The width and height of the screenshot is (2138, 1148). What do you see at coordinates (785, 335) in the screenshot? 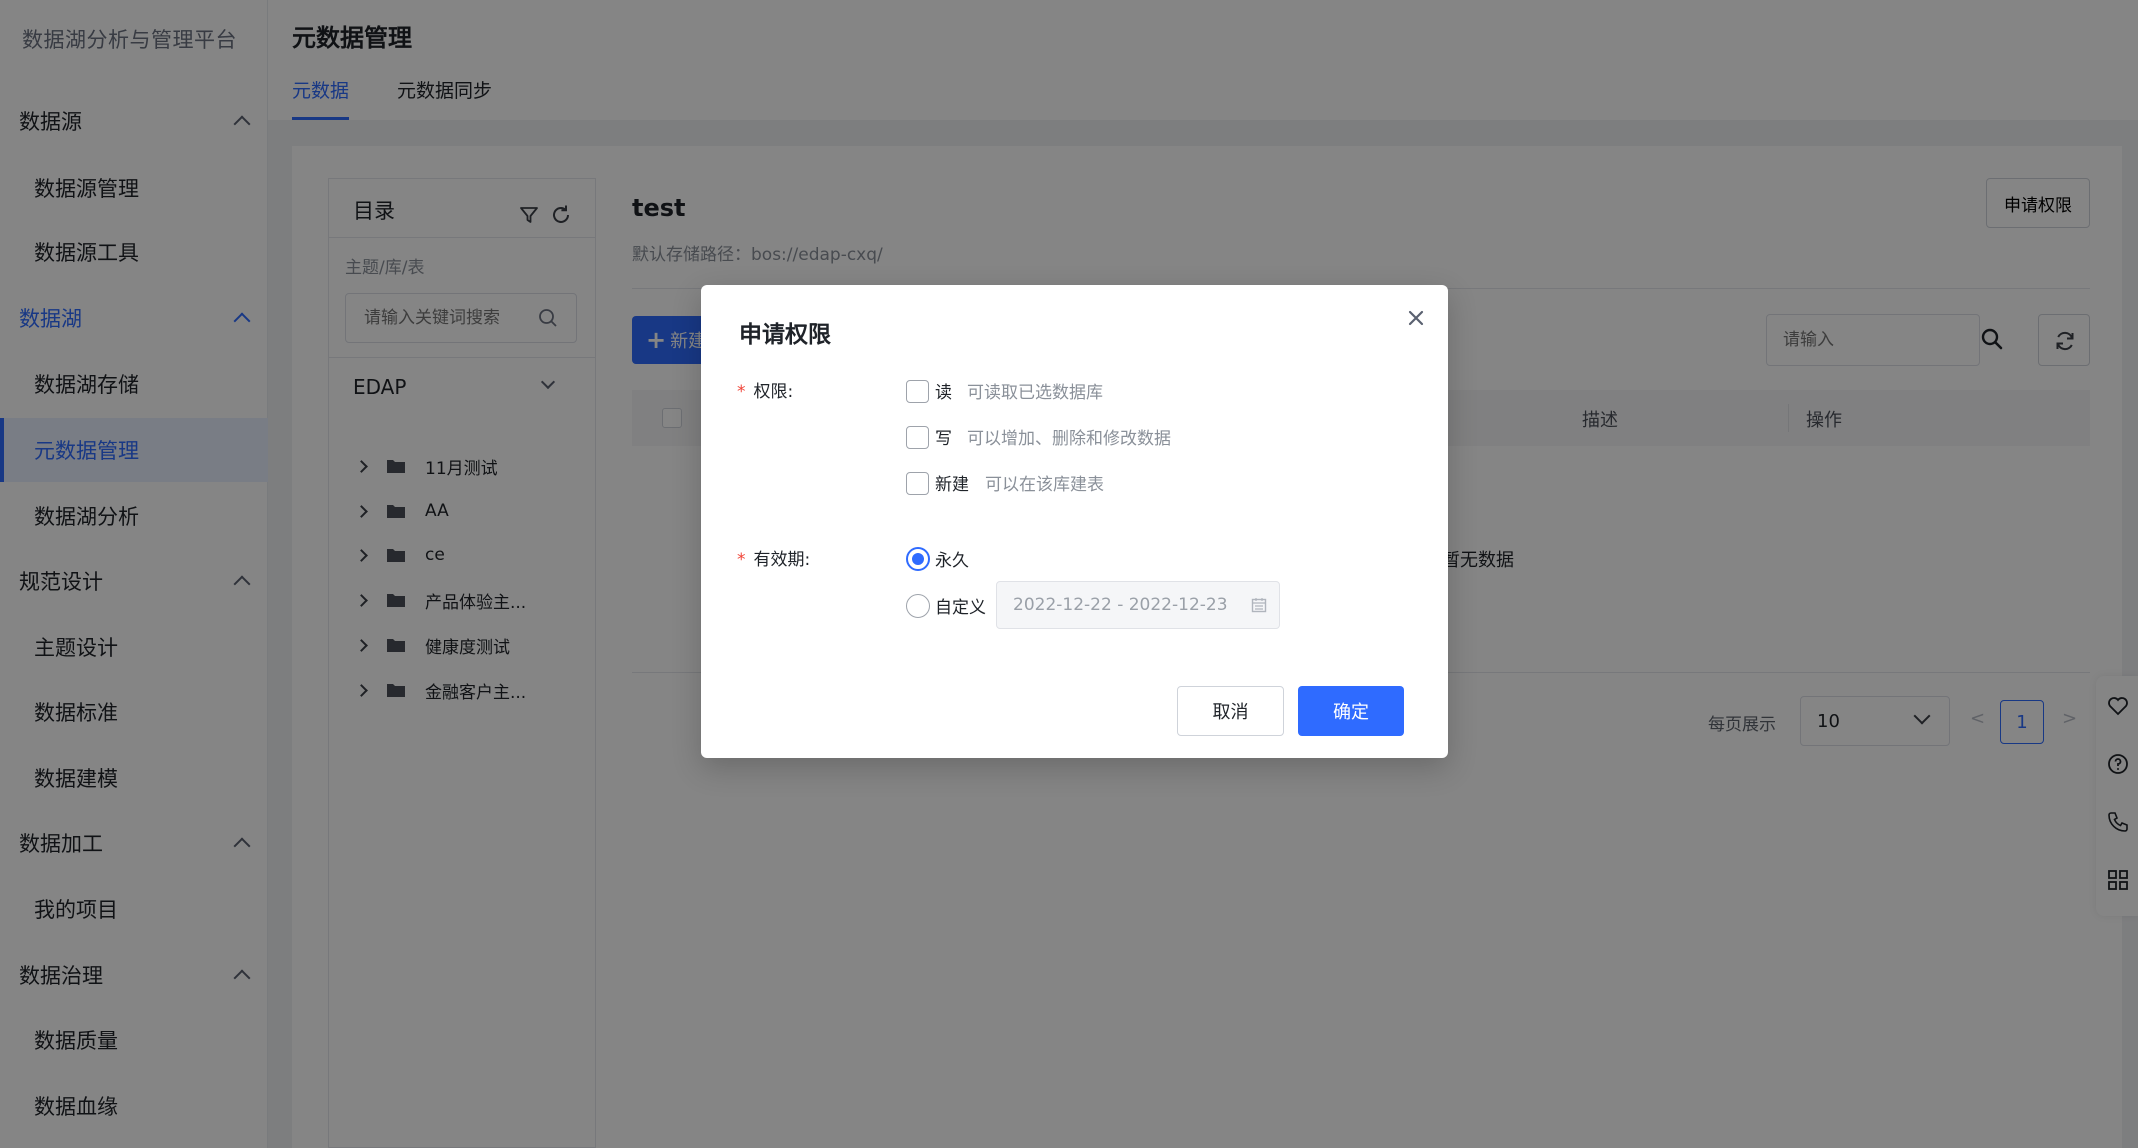
I see `dialog-title: 申请权限` at bounding box center [785, 335].